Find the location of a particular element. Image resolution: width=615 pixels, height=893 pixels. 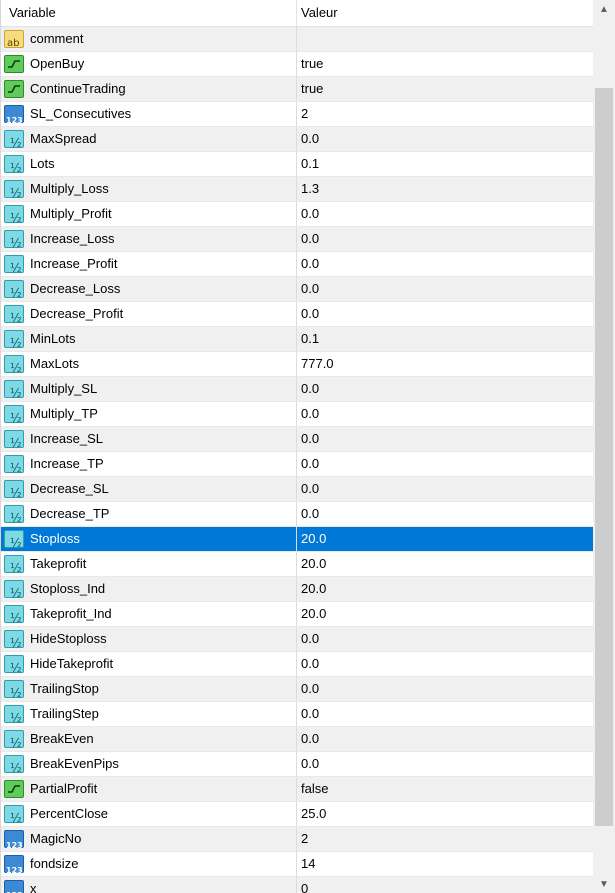

table-row: Lots 0.1 is located at coordinates (297, 166).